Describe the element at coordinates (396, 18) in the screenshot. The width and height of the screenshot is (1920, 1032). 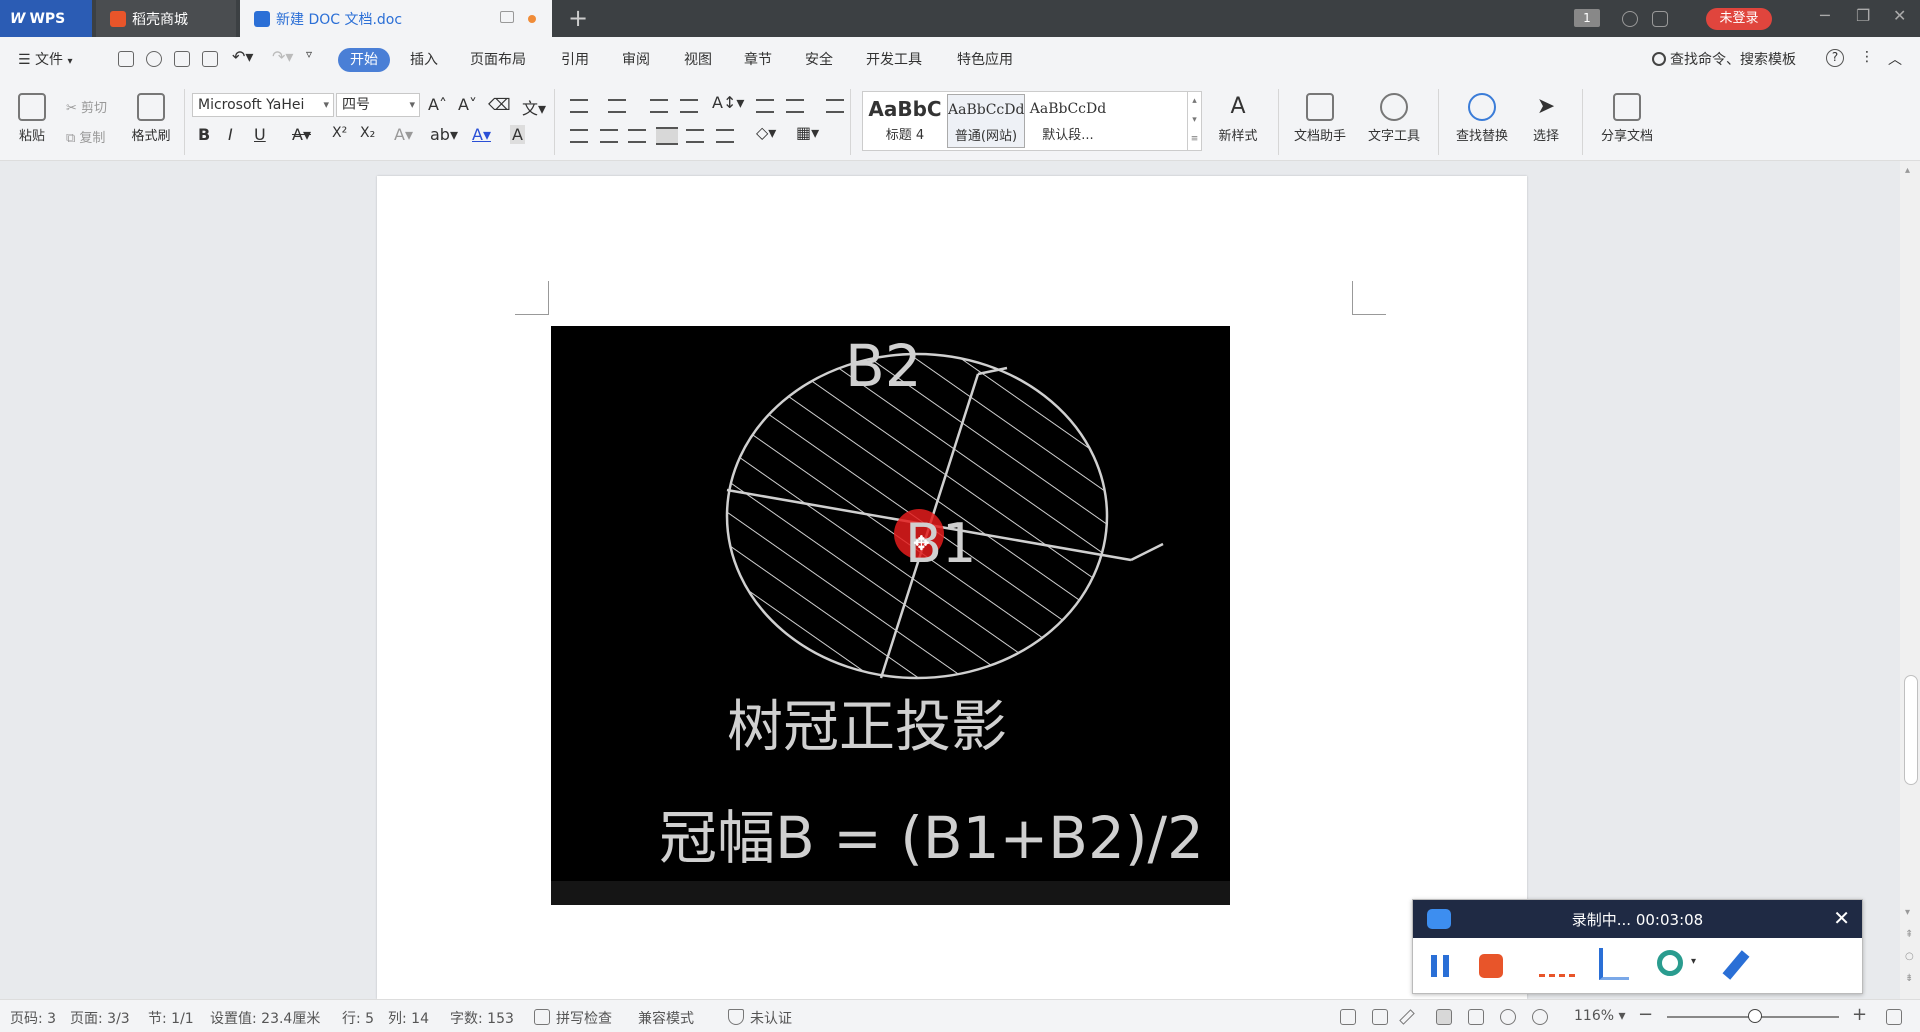
I see `tab-document: 新建 DOC 文档.doc` at that location.